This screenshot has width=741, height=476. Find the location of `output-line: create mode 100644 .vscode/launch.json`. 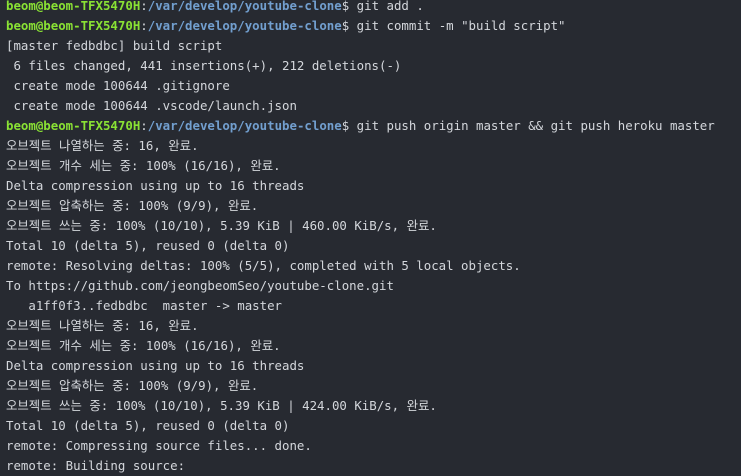

output-line: create mode 100644 .vscode/launch.json is located at coordinates (151, 105).